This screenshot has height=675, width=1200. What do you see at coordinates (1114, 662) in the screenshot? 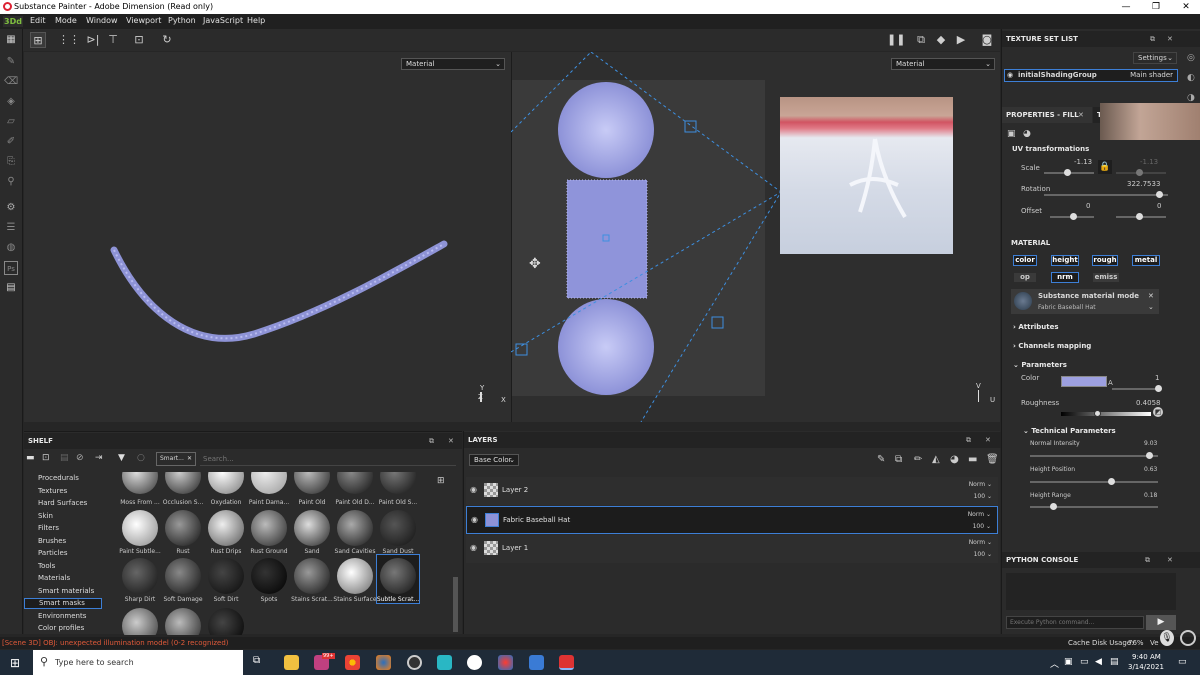
I see `language-icon: ▤` at bounding box center [1114, 662].